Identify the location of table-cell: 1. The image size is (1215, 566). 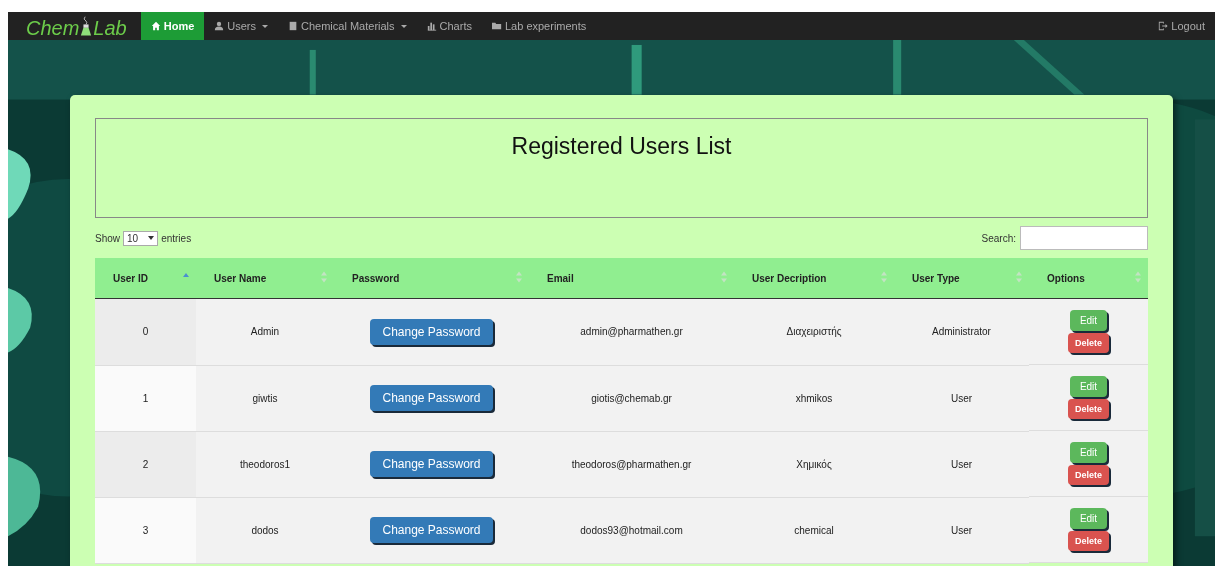
(145, 398).